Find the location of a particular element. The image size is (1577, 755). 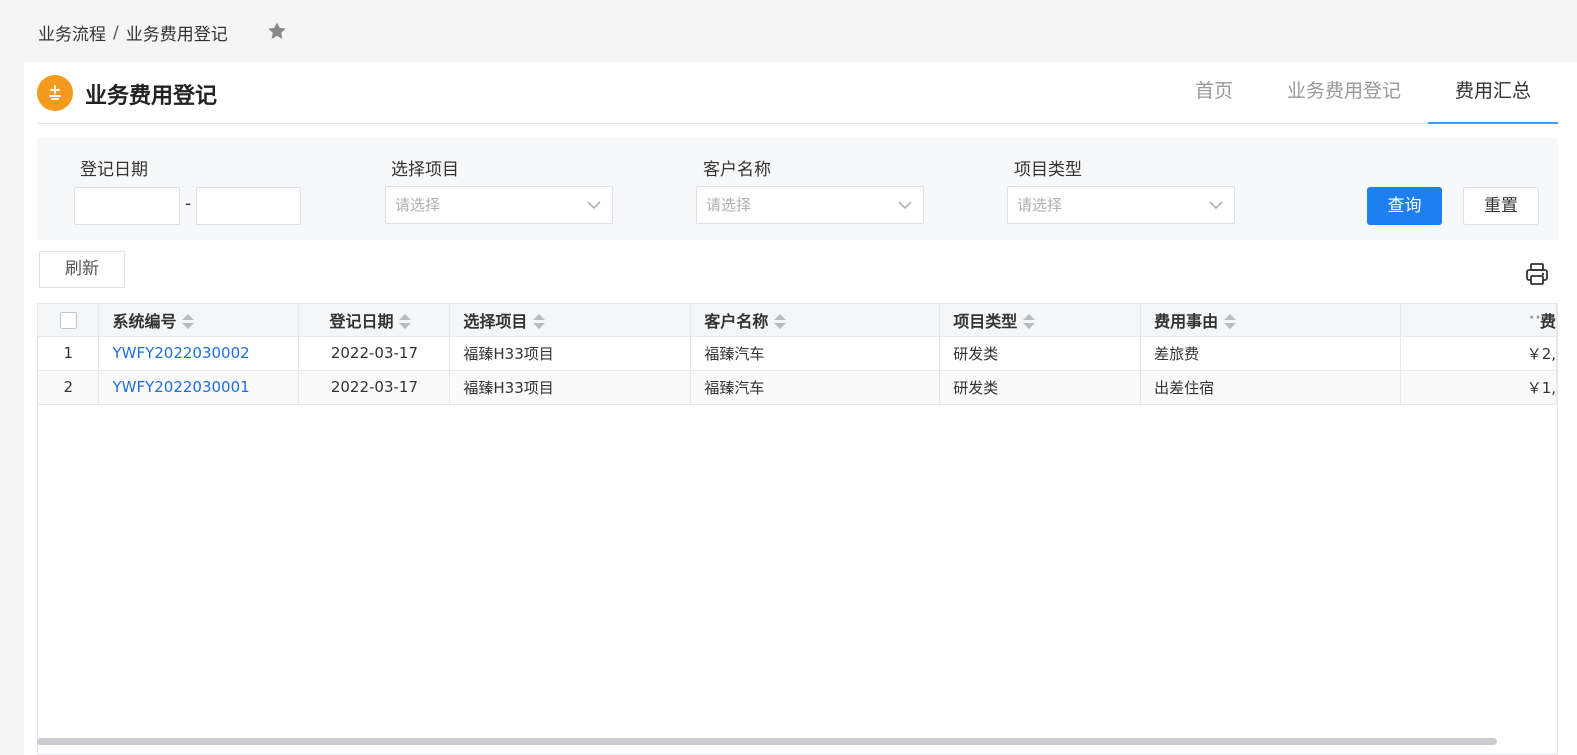

table-header-row: 系统编号 登记日期 选择项目 客户名称 项目类型 费用事由 费 ··· is located at coordinates (797, 320).